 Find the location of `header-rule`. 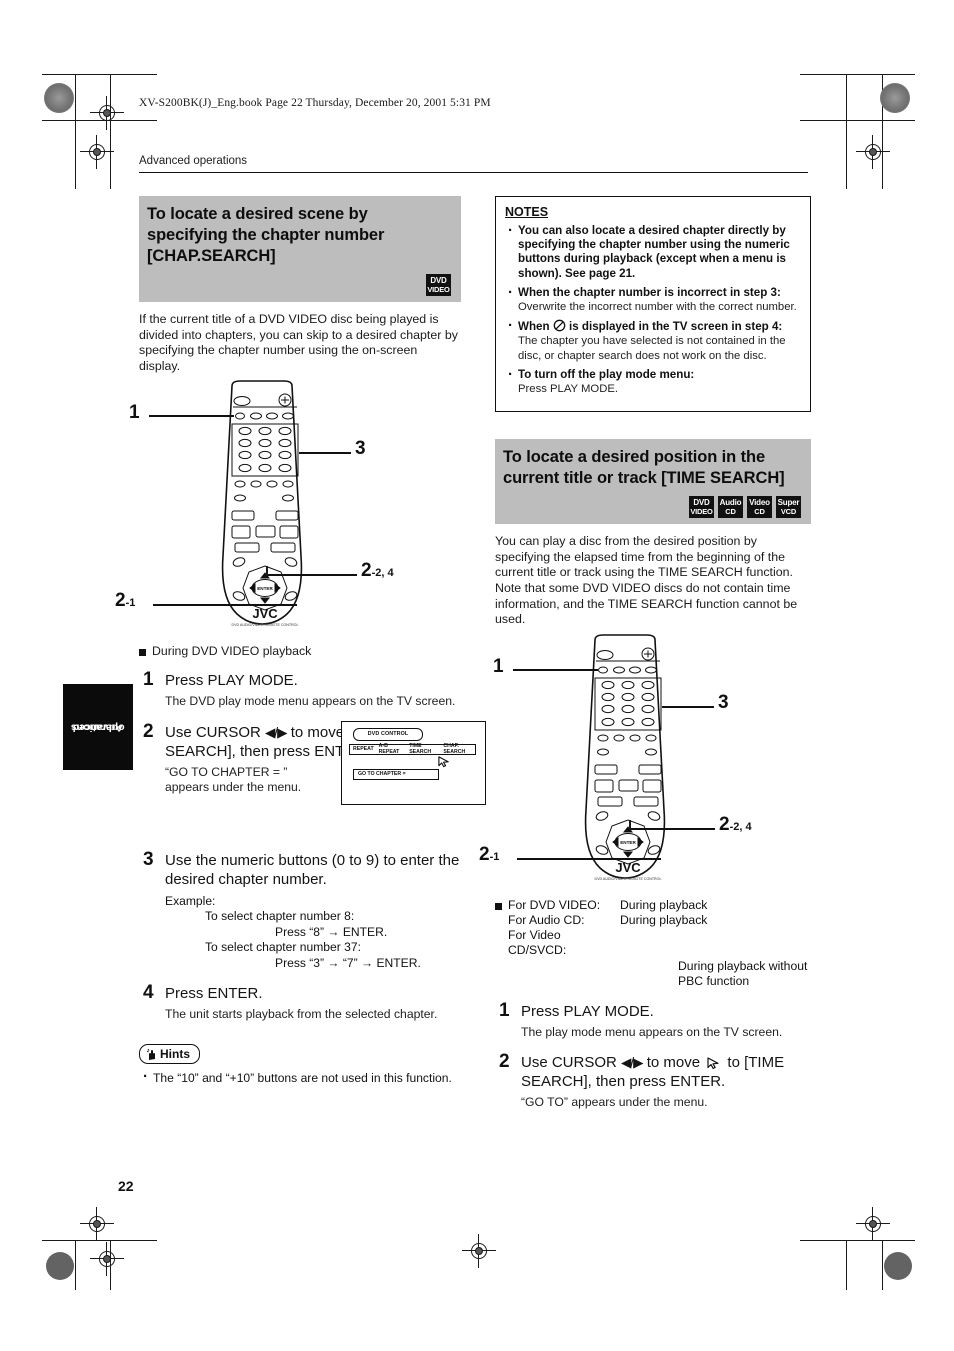

header-rule is located at coordinates (473, 173).